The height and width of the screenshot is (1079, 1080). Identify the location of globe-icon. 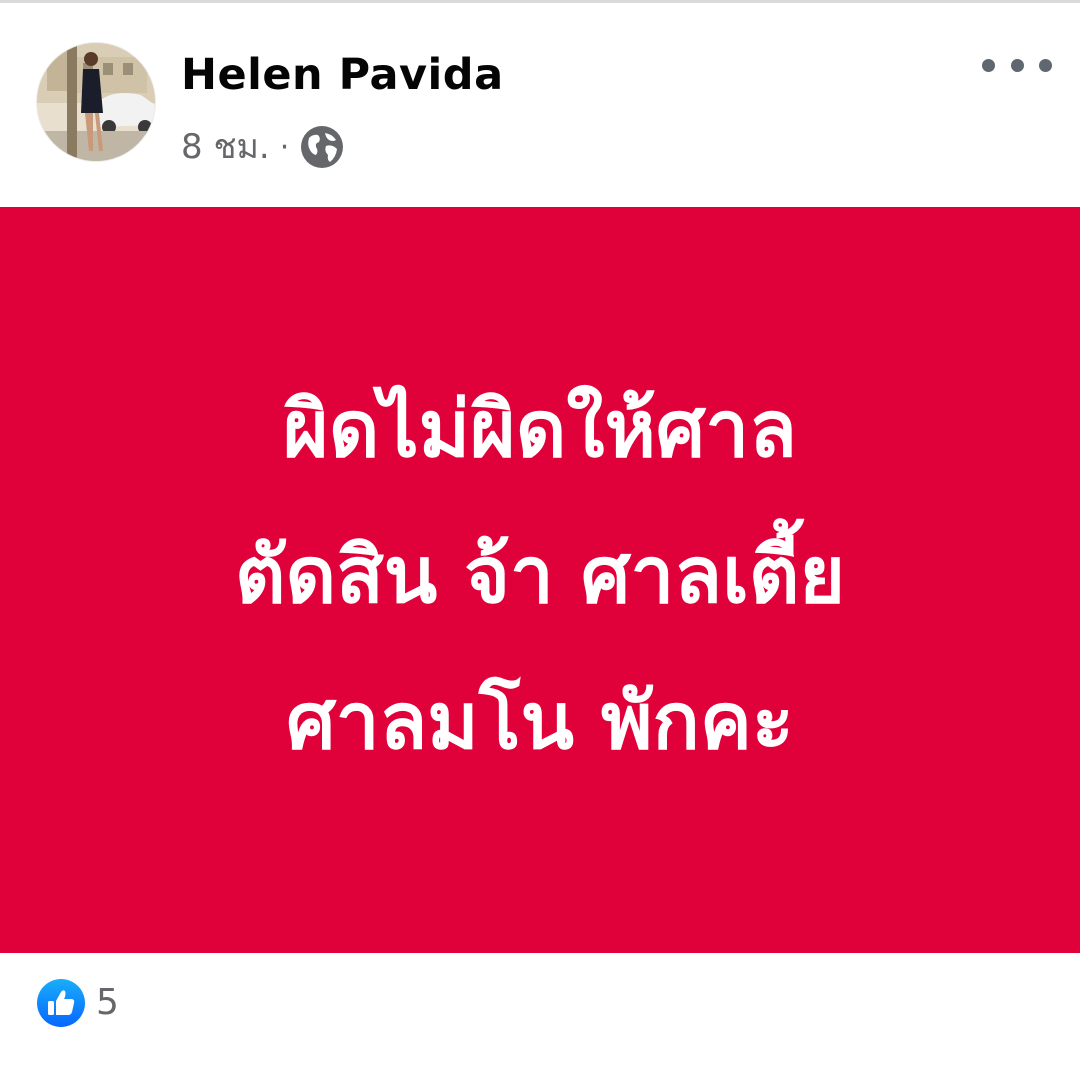
(322, 147).